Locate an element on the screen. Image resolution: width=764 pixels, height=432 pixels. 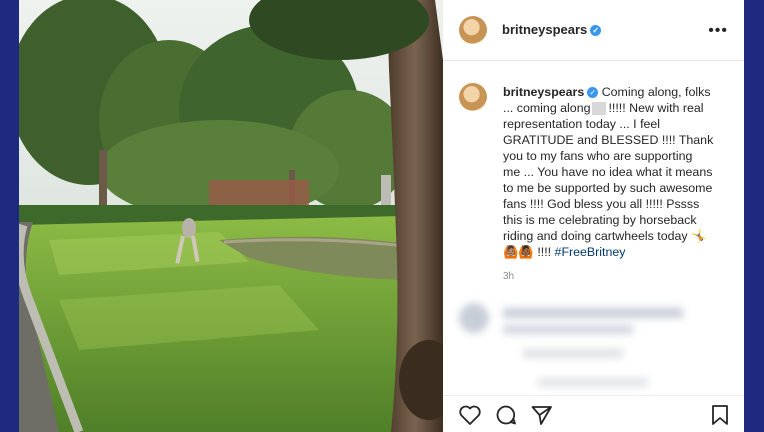
caption-tail: !!!! is located at coordinates (544, 252).